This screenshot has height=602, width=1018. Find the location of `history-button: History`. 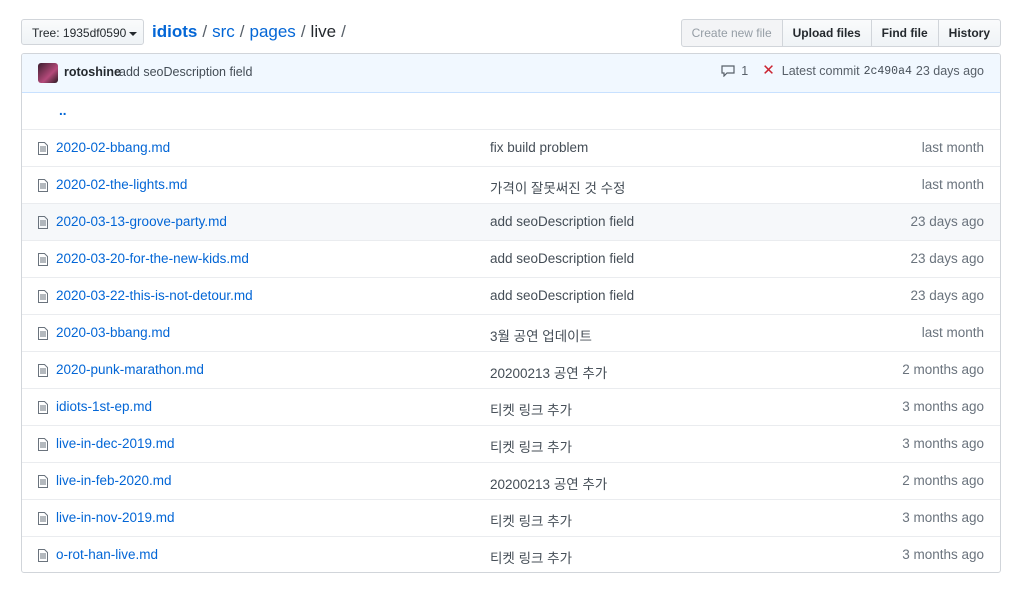

history-button: History is located at coordinates (969, 33).